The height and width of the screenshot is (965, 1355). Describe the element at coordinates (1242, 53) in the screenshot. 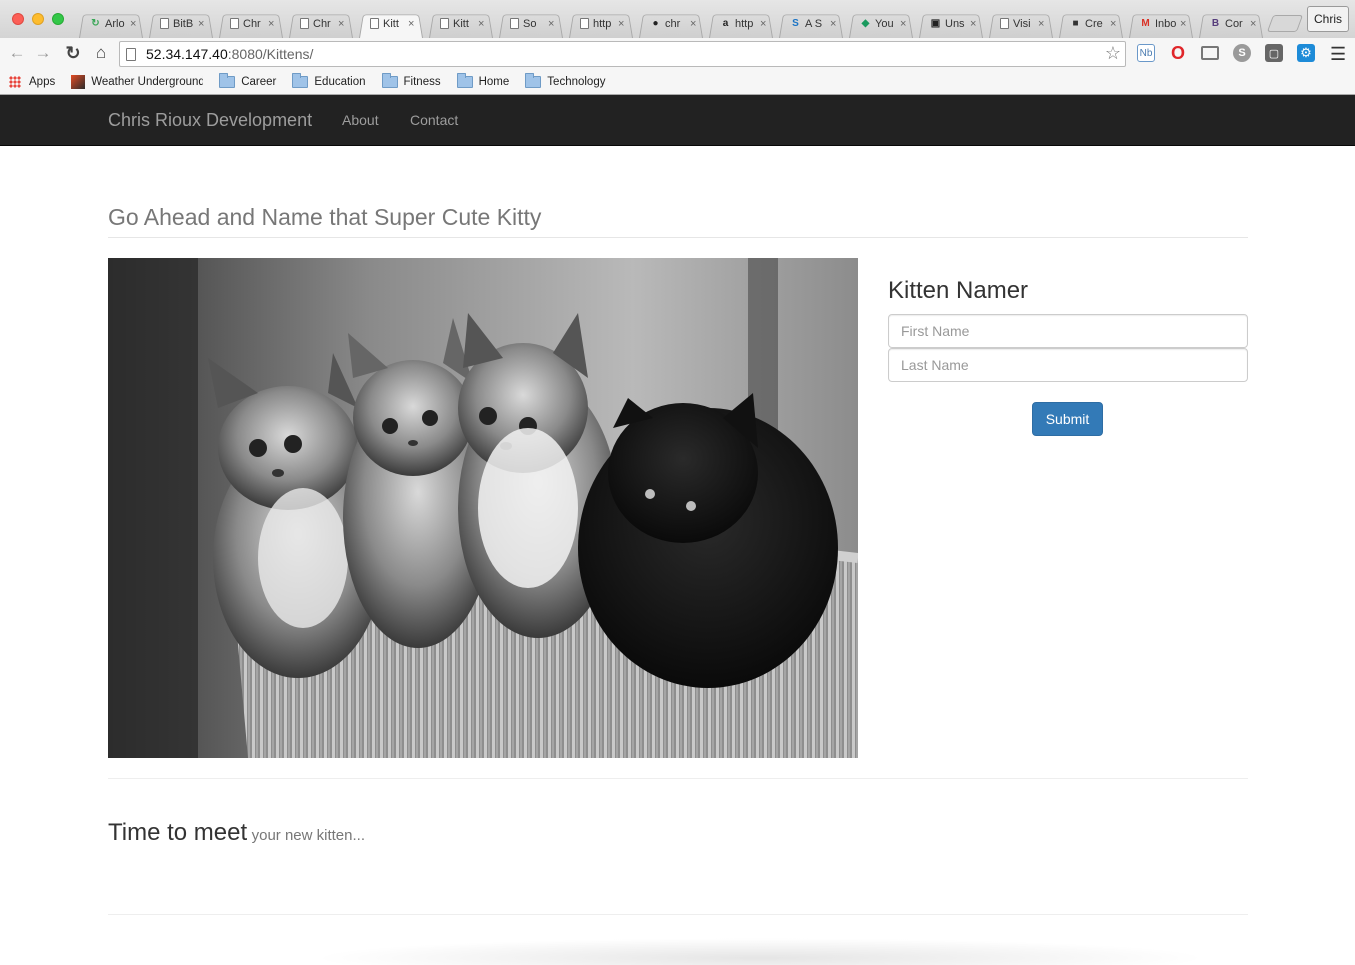

I see `skype-extension-icon: S` at that location.